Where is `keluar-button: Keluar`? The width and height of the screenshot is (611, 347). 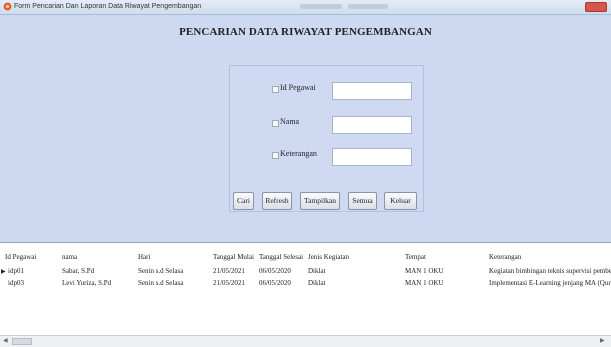
keluar-button: Keluar is located at coordinates (400, 201).